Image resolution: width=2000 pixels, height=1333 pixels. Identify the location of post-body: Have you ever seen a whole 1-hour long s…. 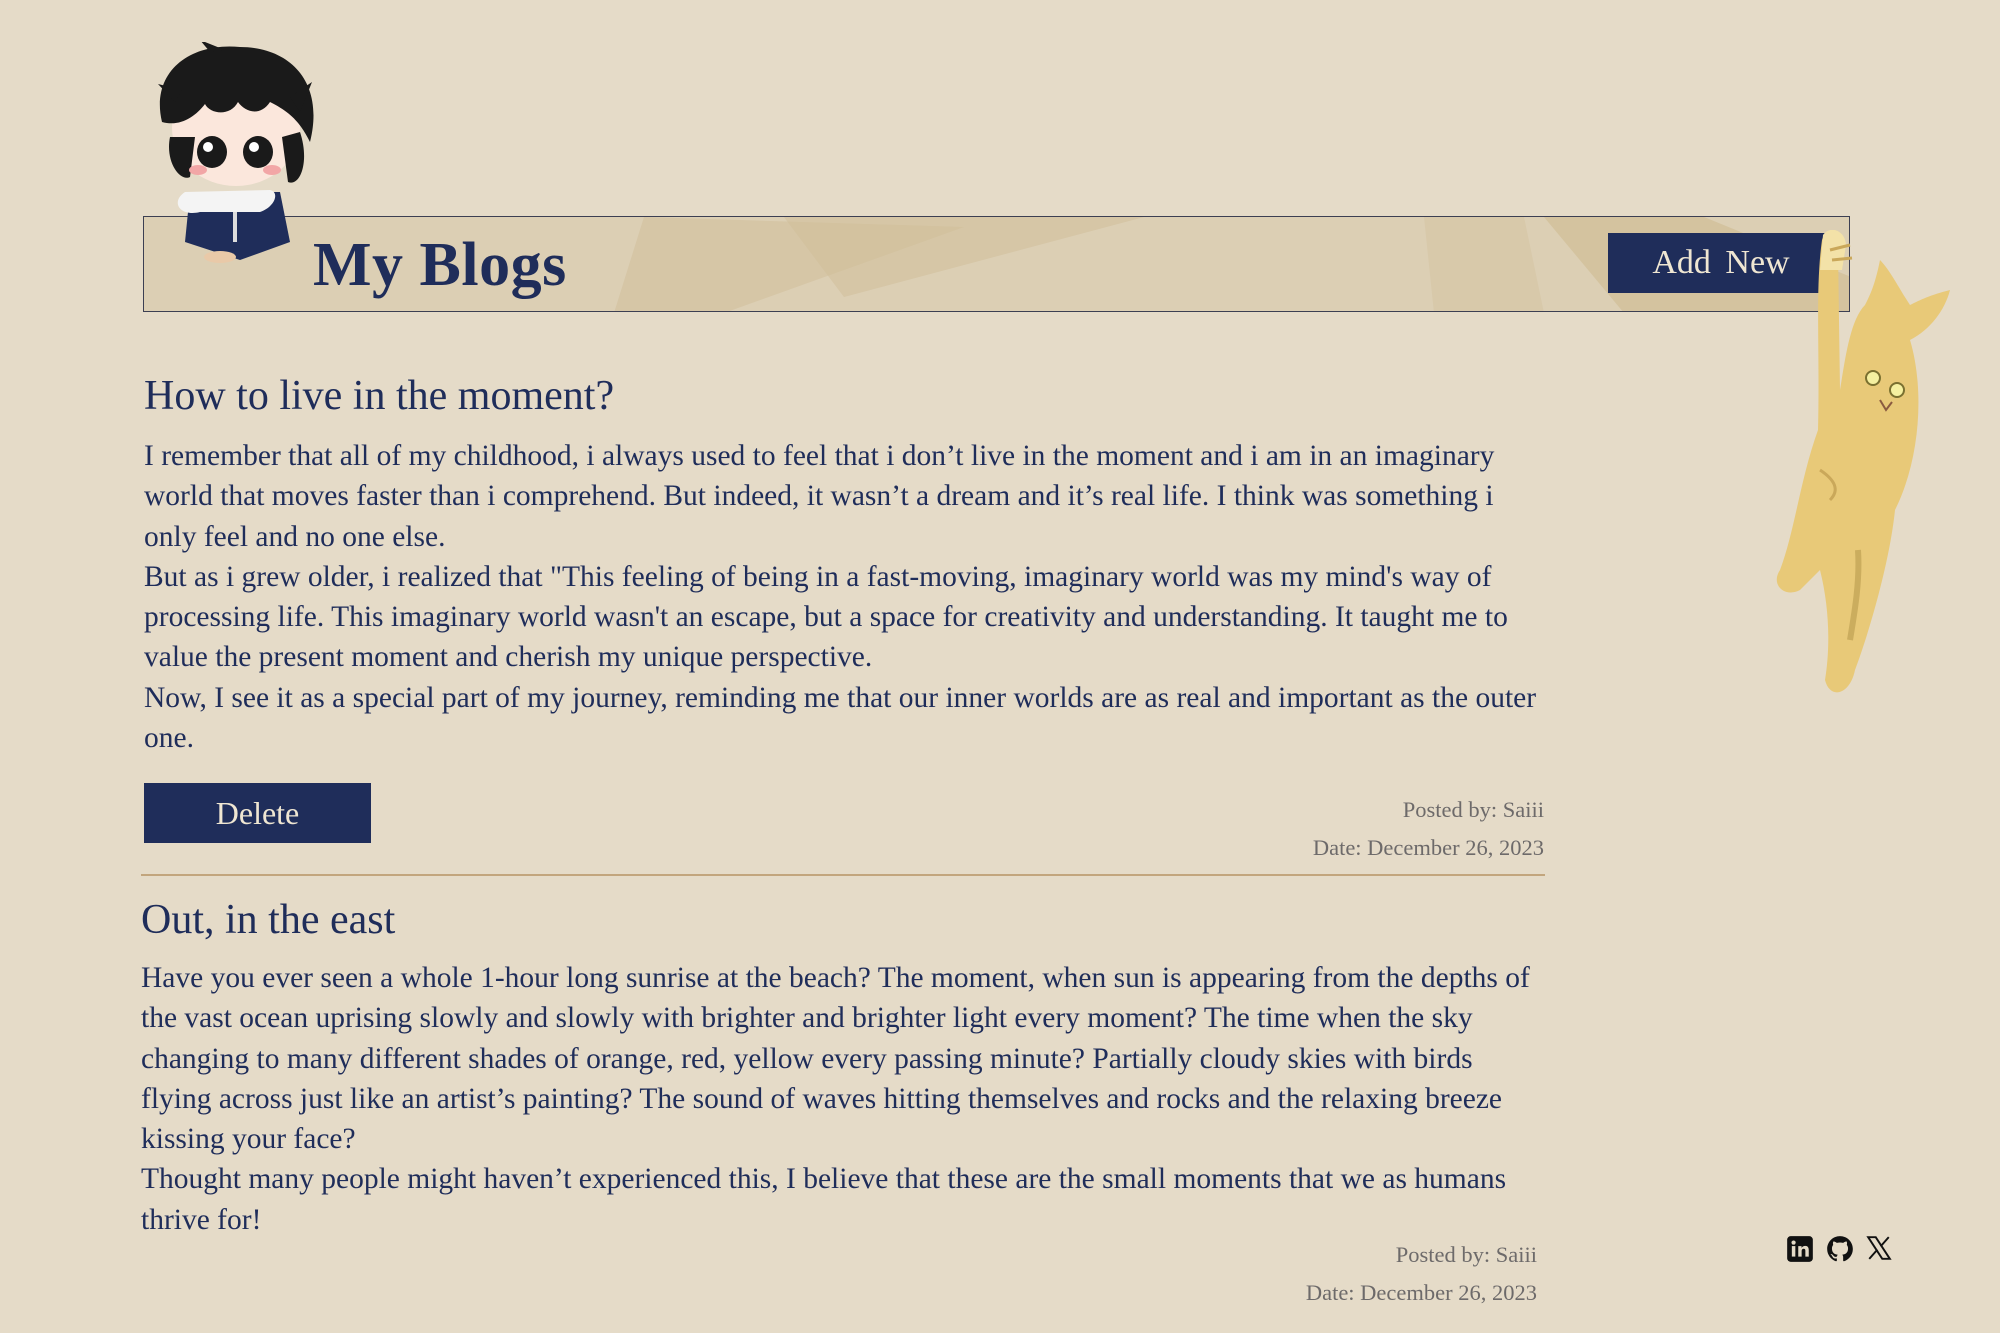
(841, 1099).